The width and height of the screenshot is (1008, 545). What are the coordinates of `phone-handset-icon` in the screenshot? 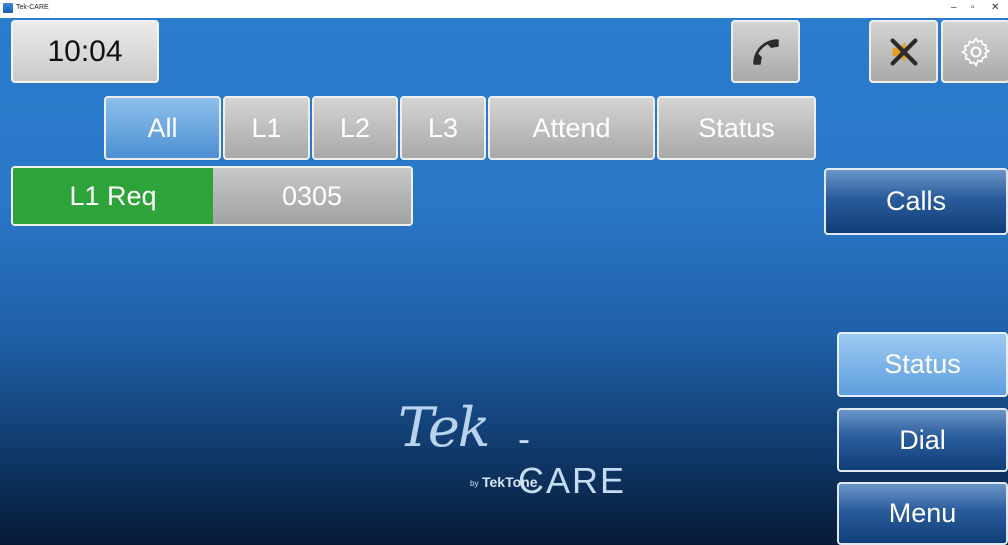 It's located at (765, 51).